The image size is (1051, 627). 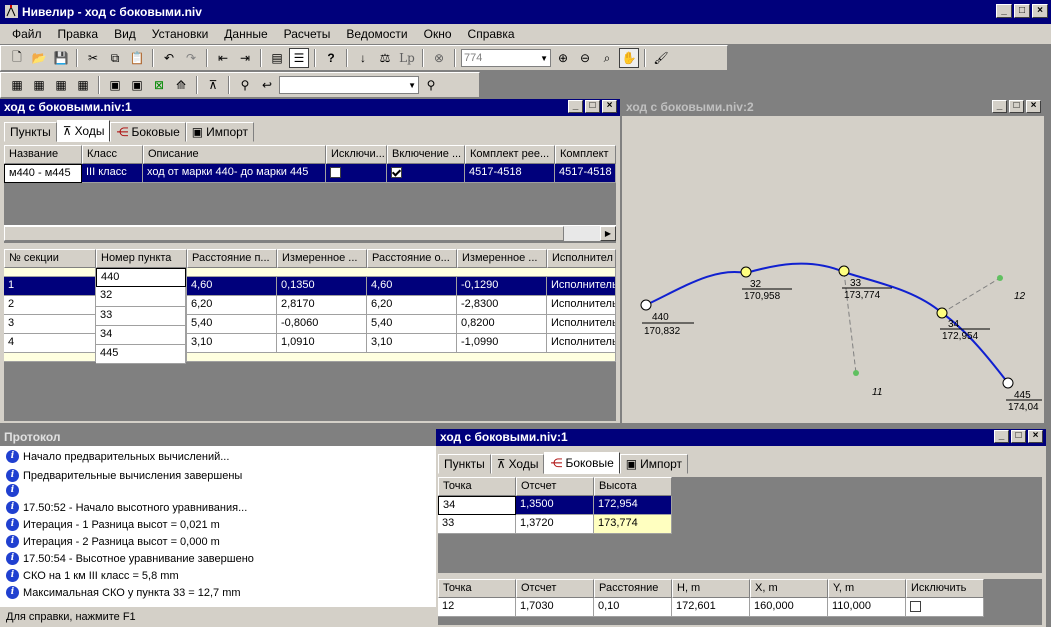 I want to click on excel-icon: ⊠, so click(x=159, y=85).